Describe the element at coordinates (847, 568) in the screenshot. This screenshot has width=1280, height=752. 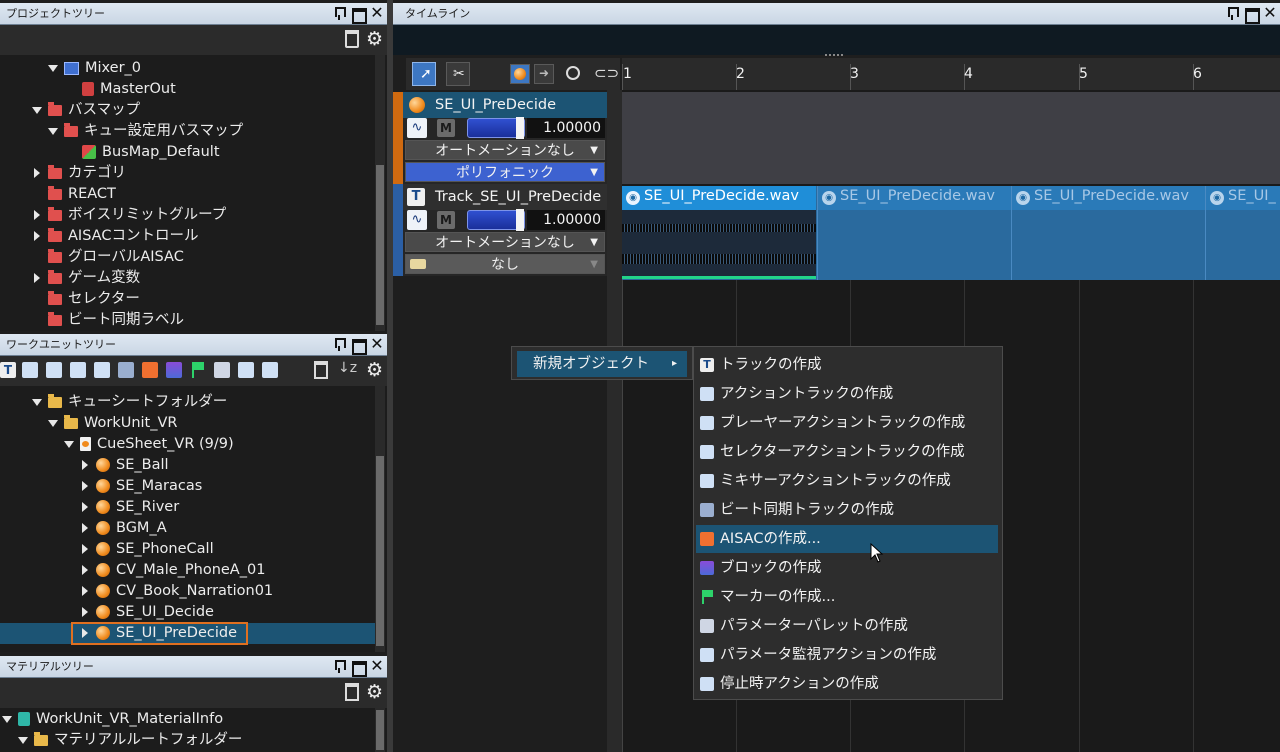
I see `menu-item-create-block: ブロックの作成` at that location.